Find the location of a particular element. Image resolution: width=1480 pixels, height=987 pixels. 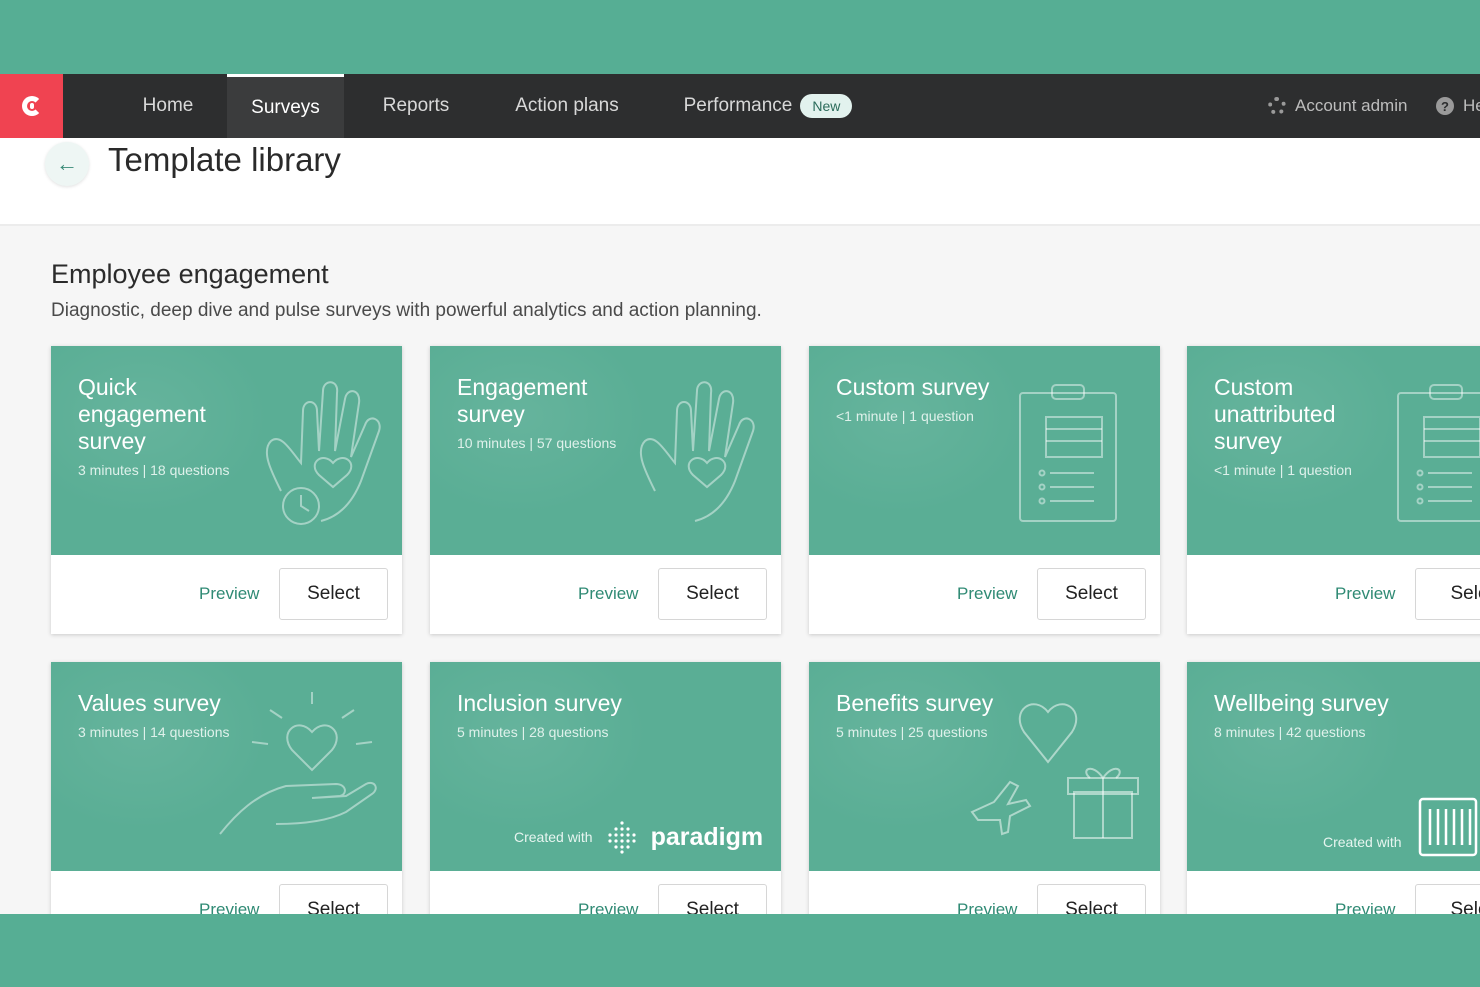

gear-icon is located at coordinates (1277, 106).